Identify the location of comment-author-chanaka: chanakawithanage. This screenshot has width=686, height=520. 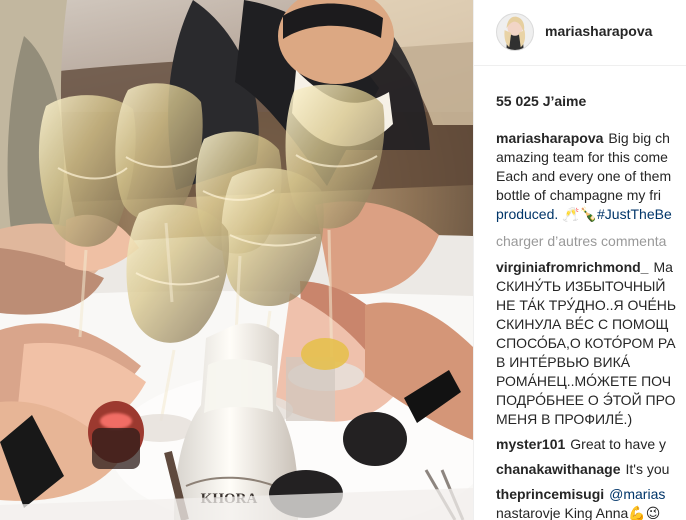
(558, 469).